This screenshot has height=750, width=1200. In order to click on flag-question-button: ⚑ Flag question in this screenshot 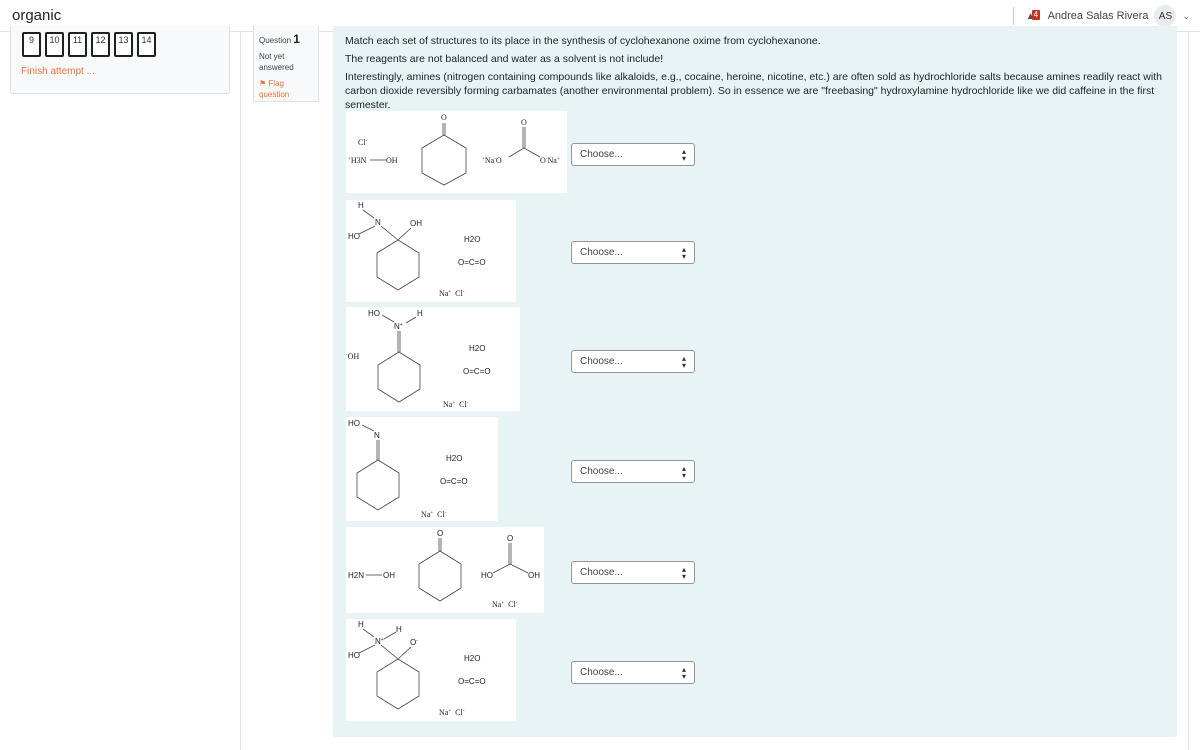, I will do `click(286, 89)`.